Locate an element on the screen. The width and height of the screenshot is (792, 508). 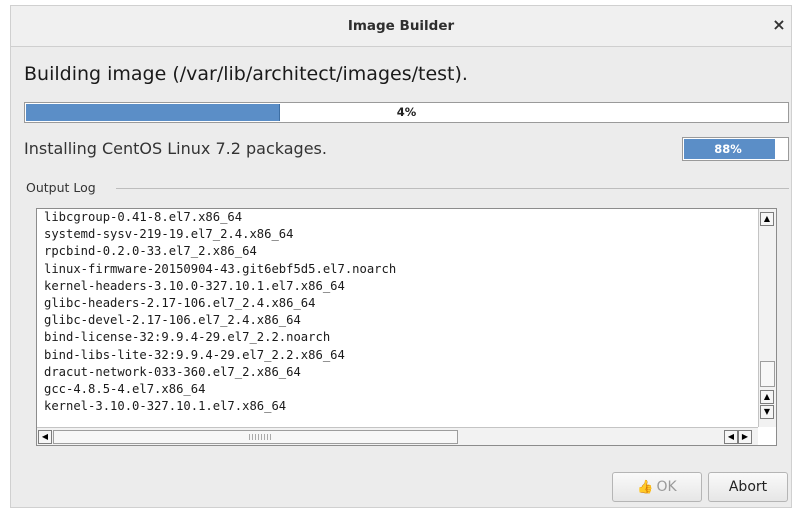
scroll-left-end-icon: ◀ is located at coordinates (731, 437).